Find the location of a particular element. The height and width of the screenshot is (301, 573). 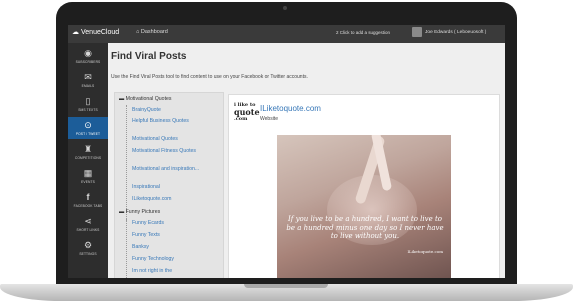

list-item: Banksy is located at coordinates (176, 247).